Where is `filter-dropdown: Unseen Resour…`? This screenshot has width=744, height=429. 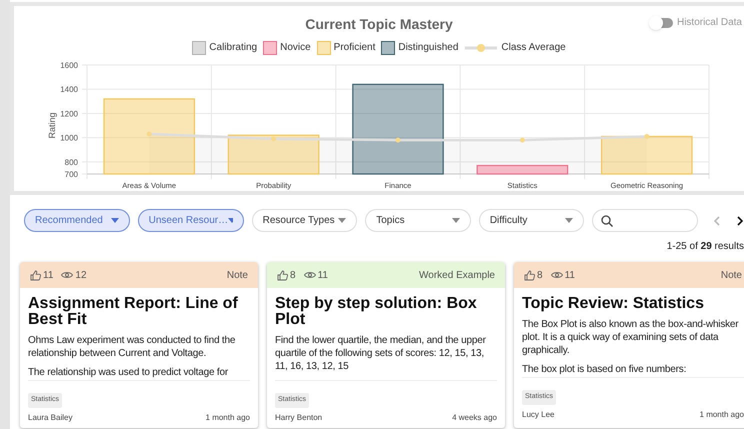
filter-dropdown: Unseen Resour… is located at coordinates (191, 220).